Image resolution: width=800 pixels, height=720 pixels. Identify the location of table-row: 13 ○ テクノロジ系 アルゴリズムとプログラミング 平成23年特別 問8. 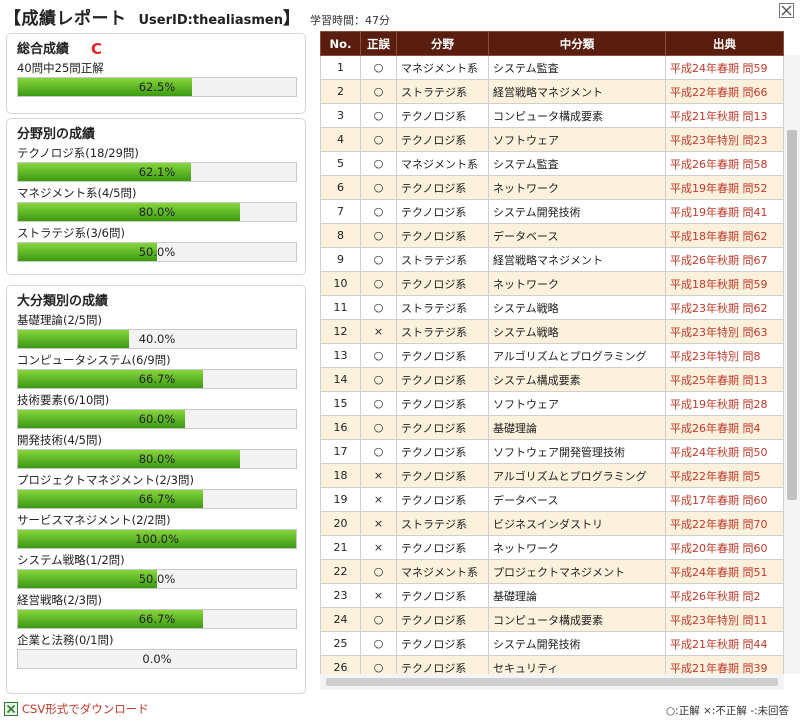
(552, 355).